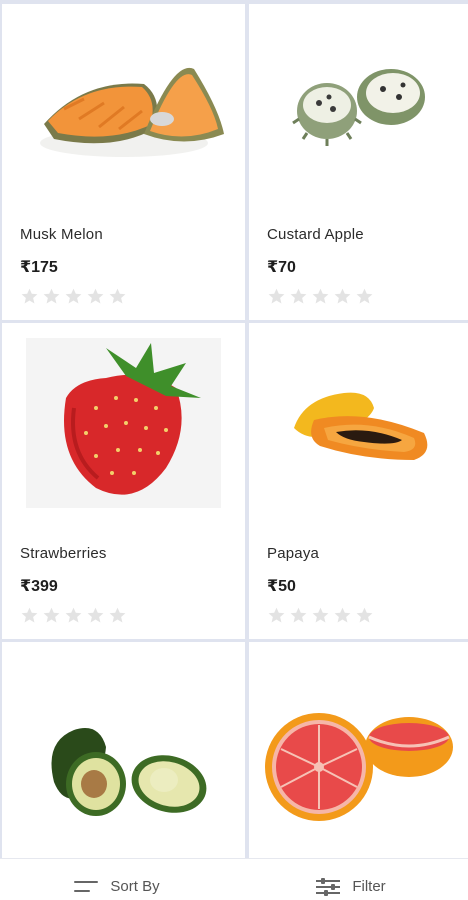 The height and width of the screenshot is (900, 468). I want to click on sort-by-button: Sort By, so click(117, 879).